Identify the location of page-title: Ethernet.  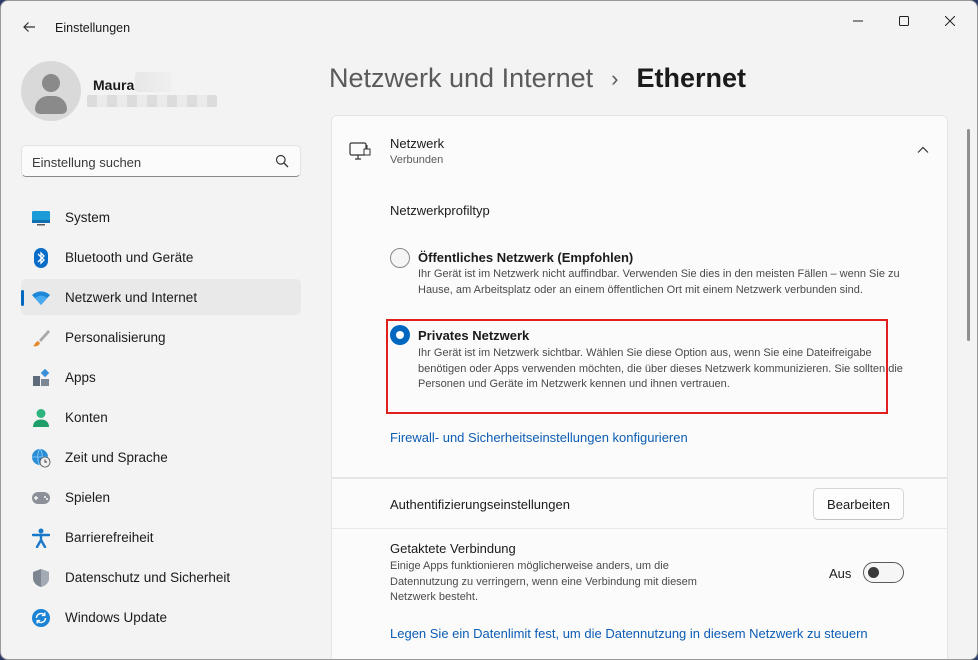
(691, 78).